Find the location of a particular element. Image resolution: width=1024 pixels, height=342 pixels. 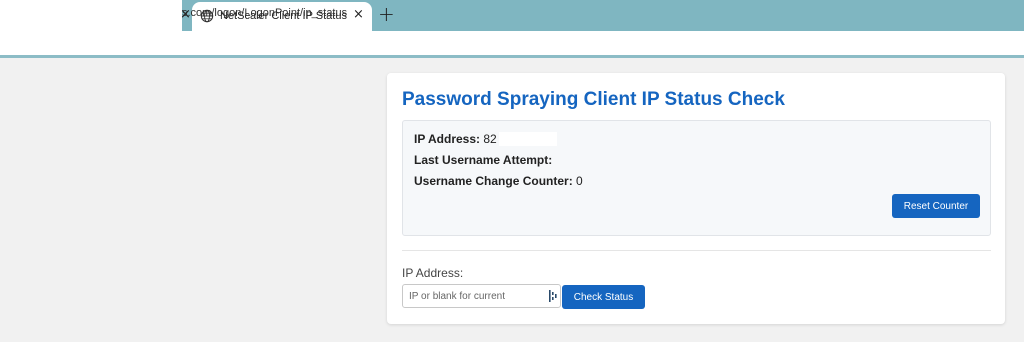

section-divider is located at coordinates (696, 250).